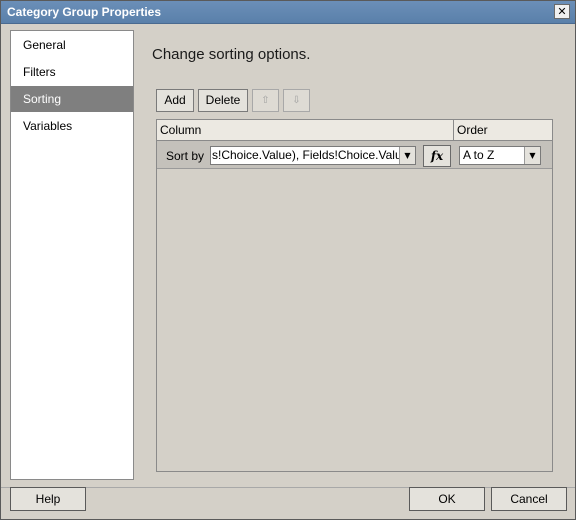 The width and height of the screenshot is (576, 520). What do you see at coordinates (48, 126) in the screenshot?
I see `sidebar-item-label: Variables` at bounding box center [48, 126].